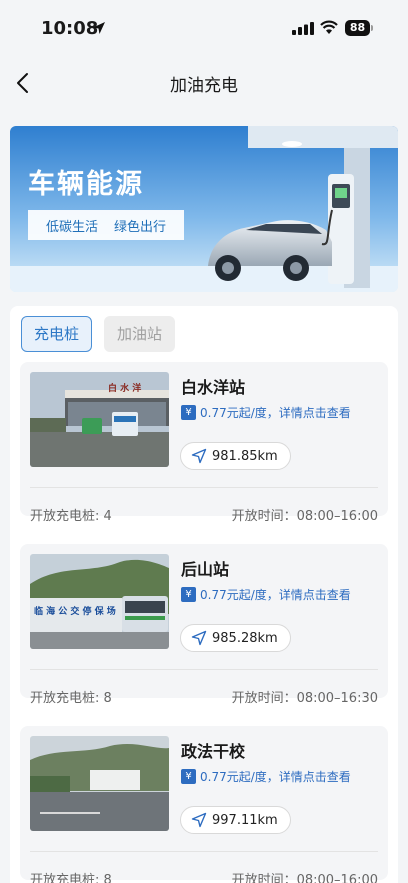  What do you see at coordinates (71, 516) in the screenshot?
I see `open-pile-count: 开放充电桩: 4` at bounding box center [71, 516].